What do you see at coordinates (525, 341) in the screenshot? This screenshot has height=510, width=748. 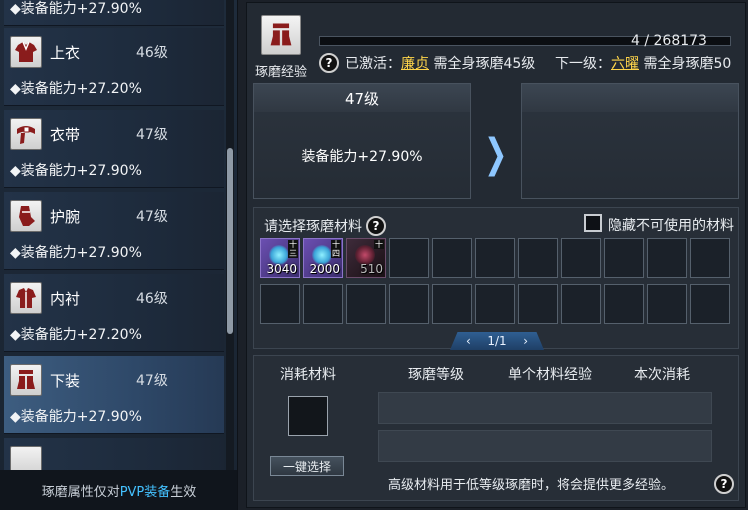 I see `next-page-button: ›` at bounding box center [525, 341].